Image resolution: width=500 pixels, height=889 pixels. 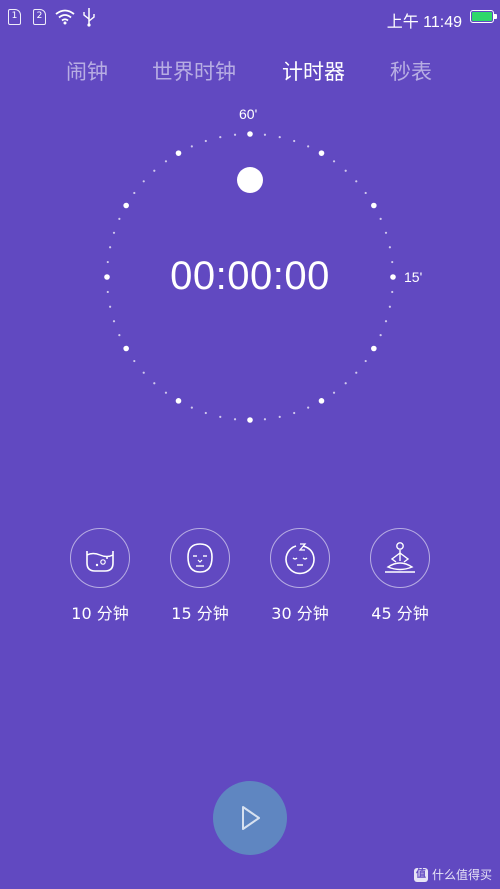 I want to click on preset-45-min: 45 分钟, so click(x=400, y=576).